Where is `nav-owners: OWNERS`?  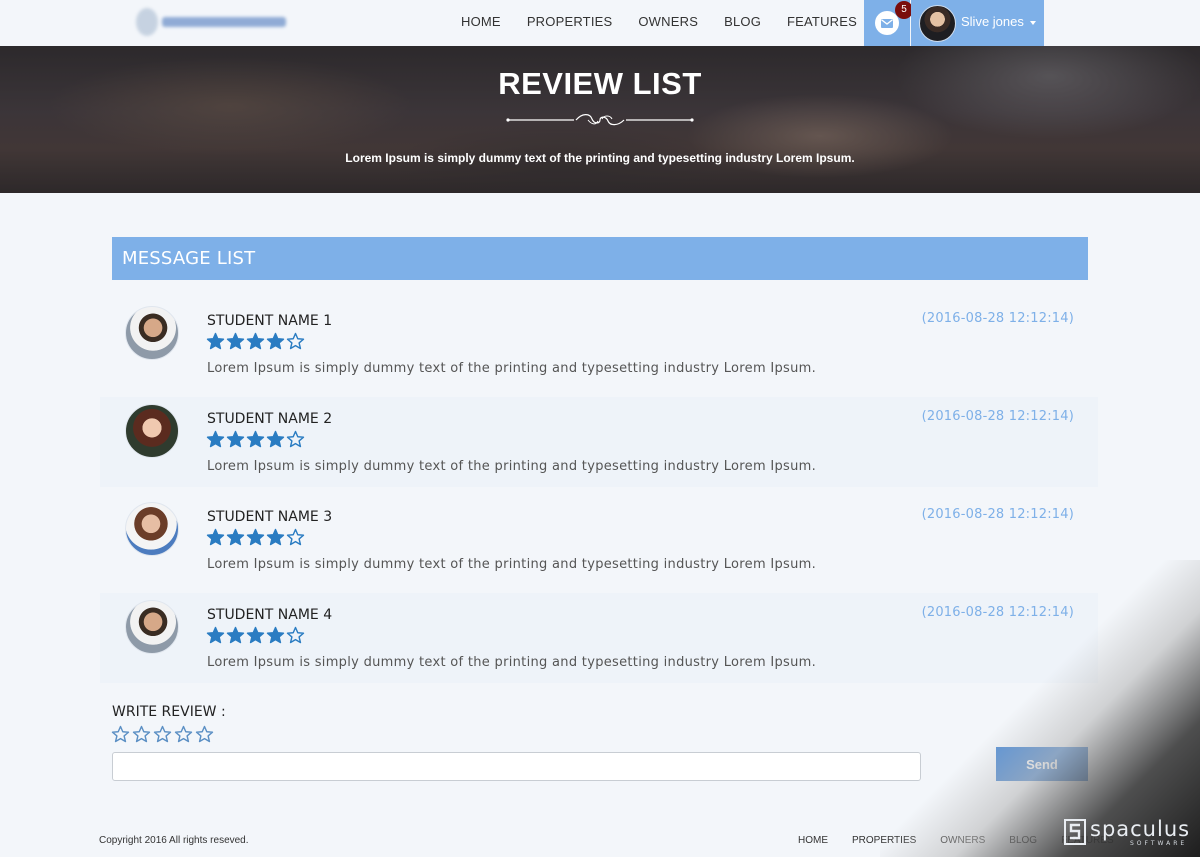 nav-owners: OWNERS is located at coordinates (668, 23).